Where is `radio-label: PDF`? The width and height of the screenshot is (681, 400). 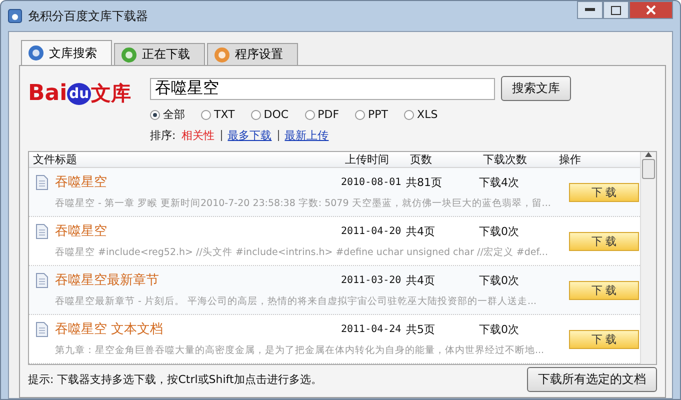 radio-label: PDF is located at coordinates (329, 114).